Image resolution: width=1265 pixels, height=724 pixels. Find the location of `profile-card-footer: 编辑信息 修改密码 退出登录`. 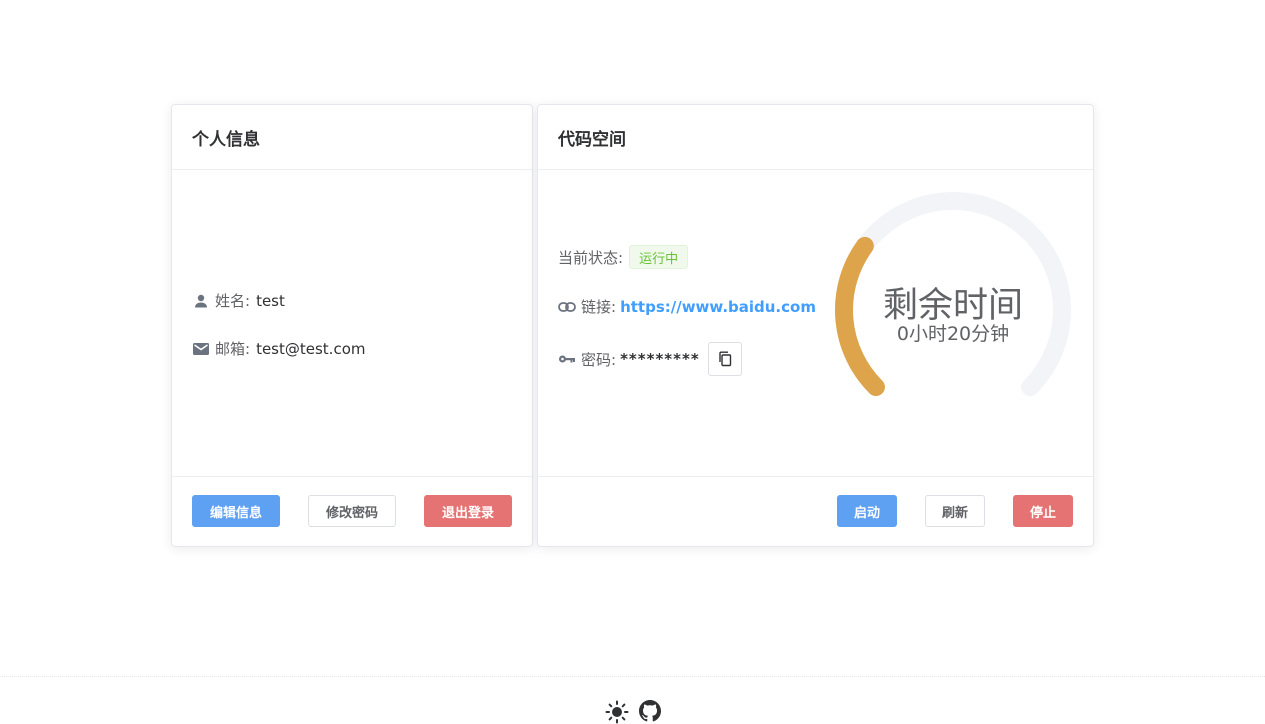

profile-card-footer: 编辑信息 修改密码 退出登录 is located at coordinates (352, 511).